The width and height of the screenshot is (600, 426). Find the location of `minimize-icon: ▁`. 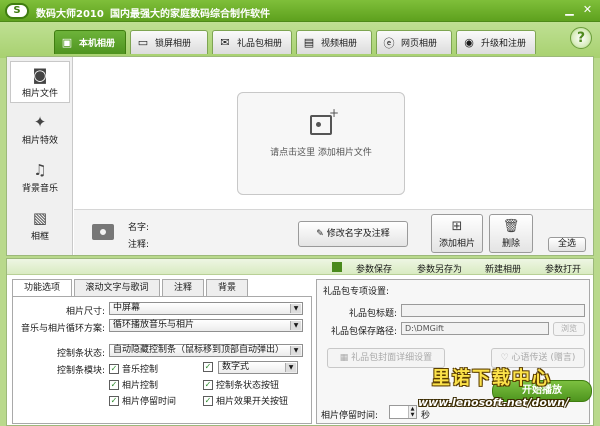

minimize-icon: ▁ is located at coordinates (569, 10).